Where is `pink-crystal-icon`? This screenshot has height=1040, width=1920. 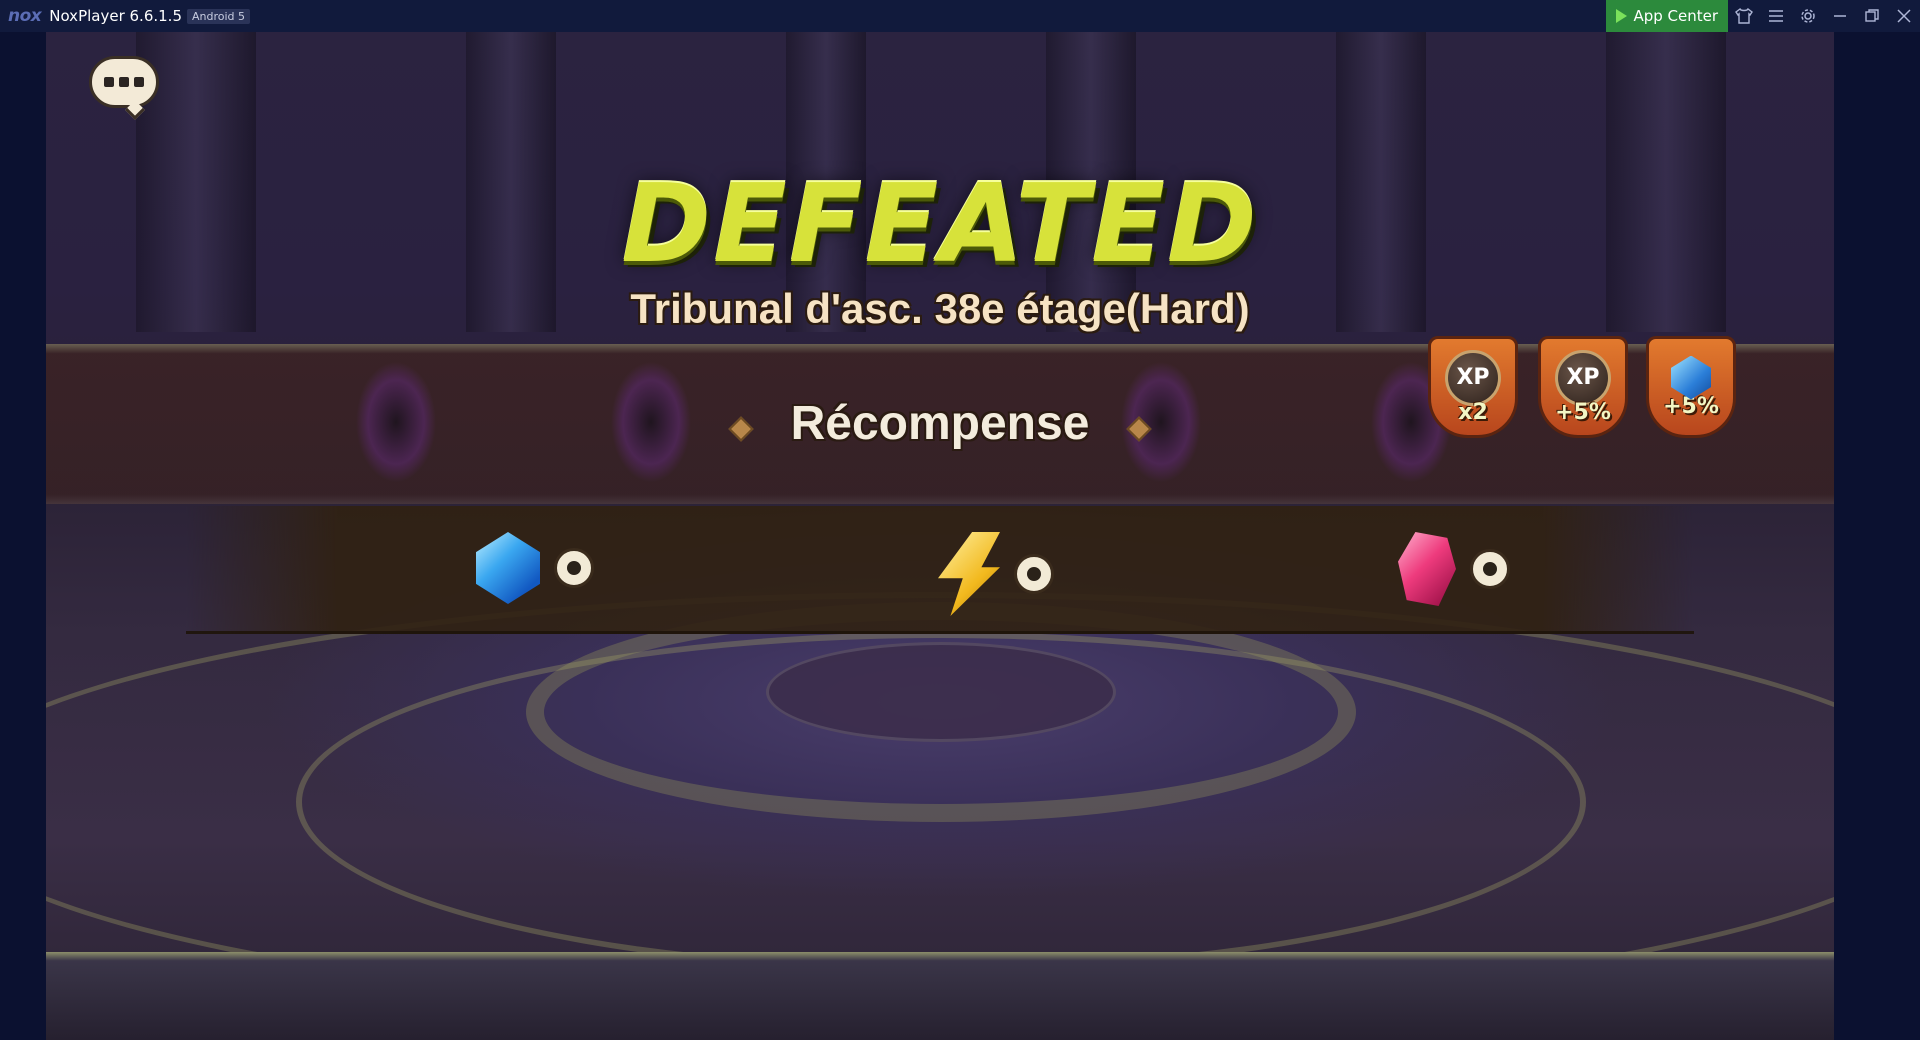
pink-crystal-icon is located at coordinates (1427, 569).